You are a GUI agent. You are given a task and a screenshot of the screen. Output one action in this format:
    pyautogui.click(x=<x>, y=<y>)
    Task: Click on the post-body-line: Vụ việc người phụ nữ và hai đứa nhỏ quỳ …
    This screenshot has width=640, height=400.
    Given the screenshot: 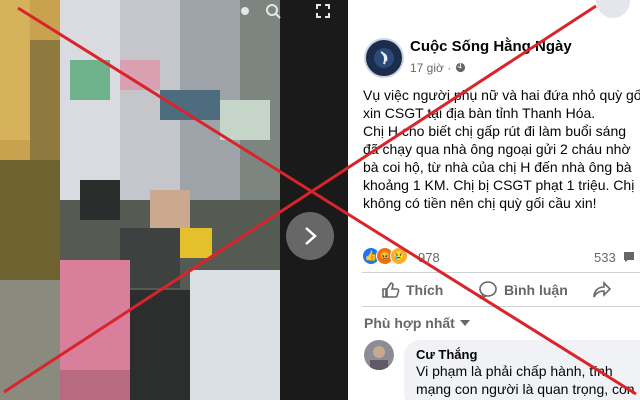 What is the action you would take?
    pyautogui.click(x=501, y=95)
    